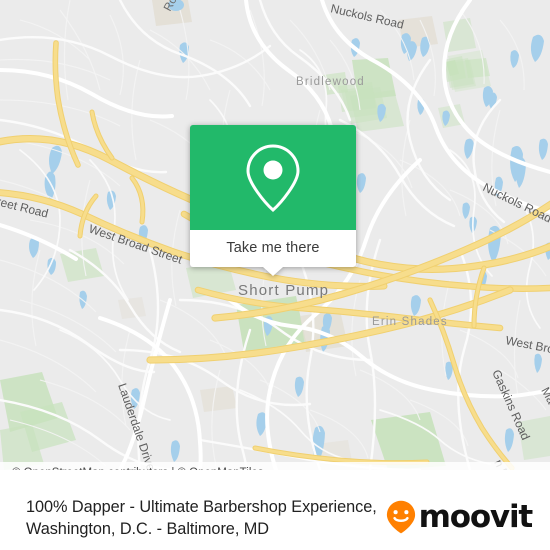 This screenshot has height=550, width=550. I want to click on popup-cta-bar: Take me there, so click(273, 253).